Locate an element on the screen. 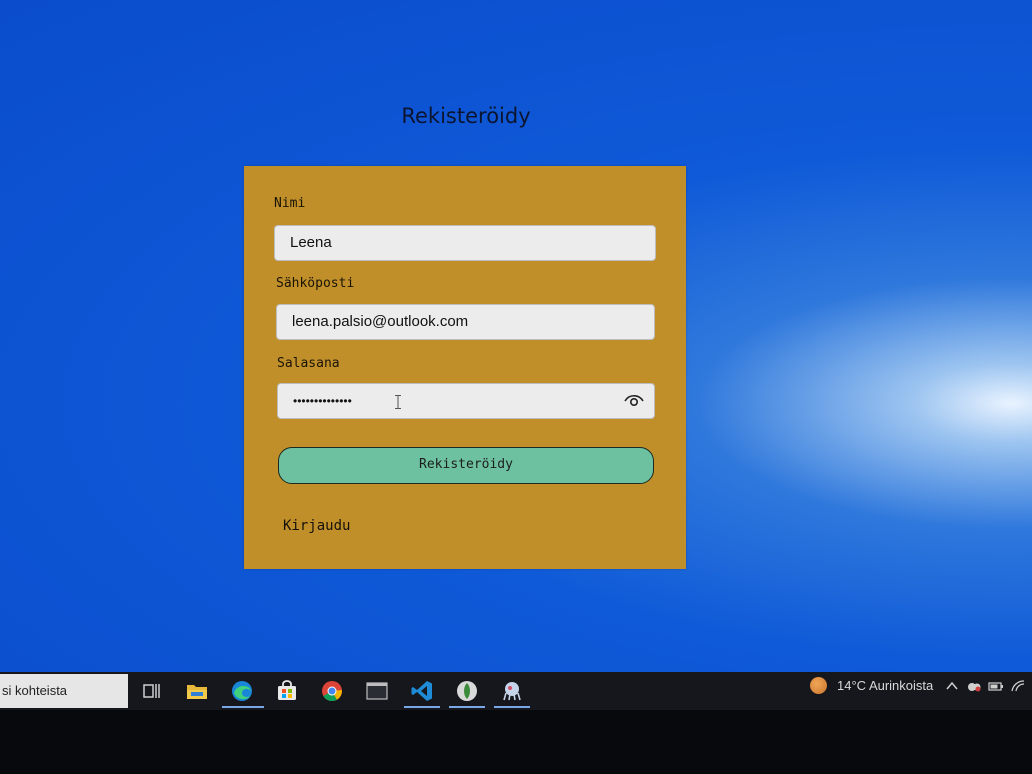  email-input: leena.palsio@outlook.com is located at coordinates (465, 322).